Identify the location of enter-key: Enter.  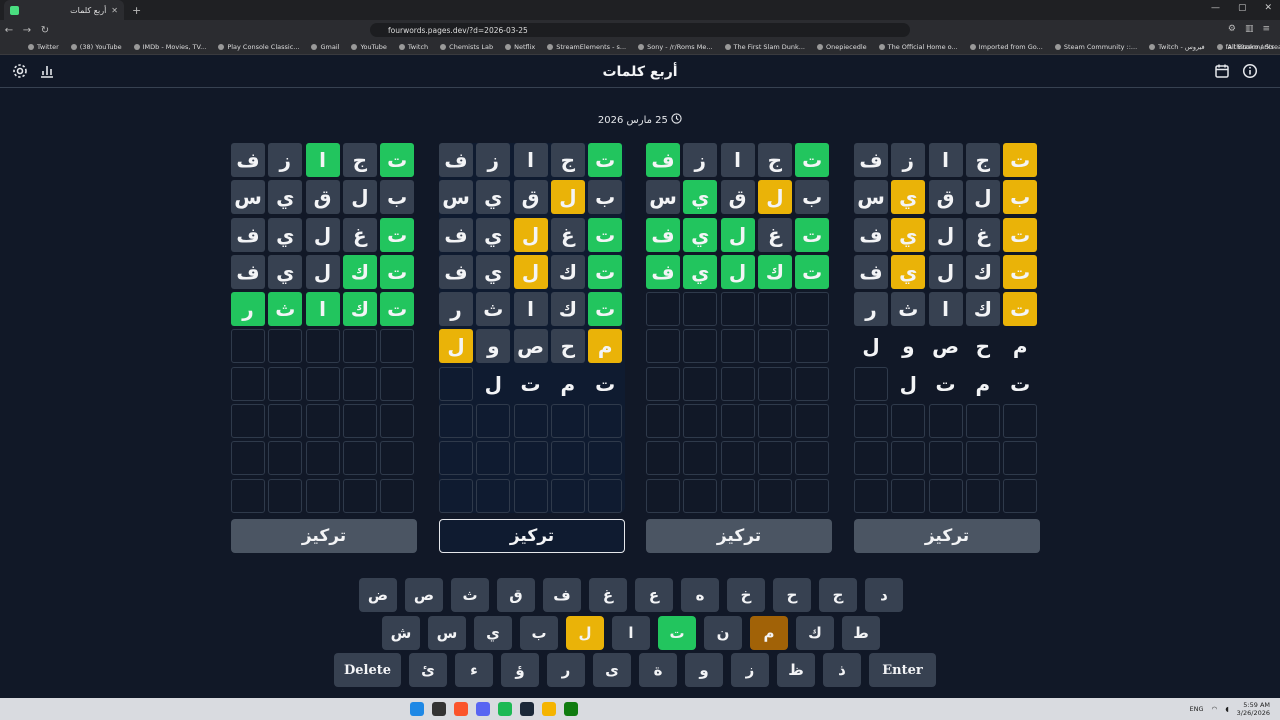
(902, 670).